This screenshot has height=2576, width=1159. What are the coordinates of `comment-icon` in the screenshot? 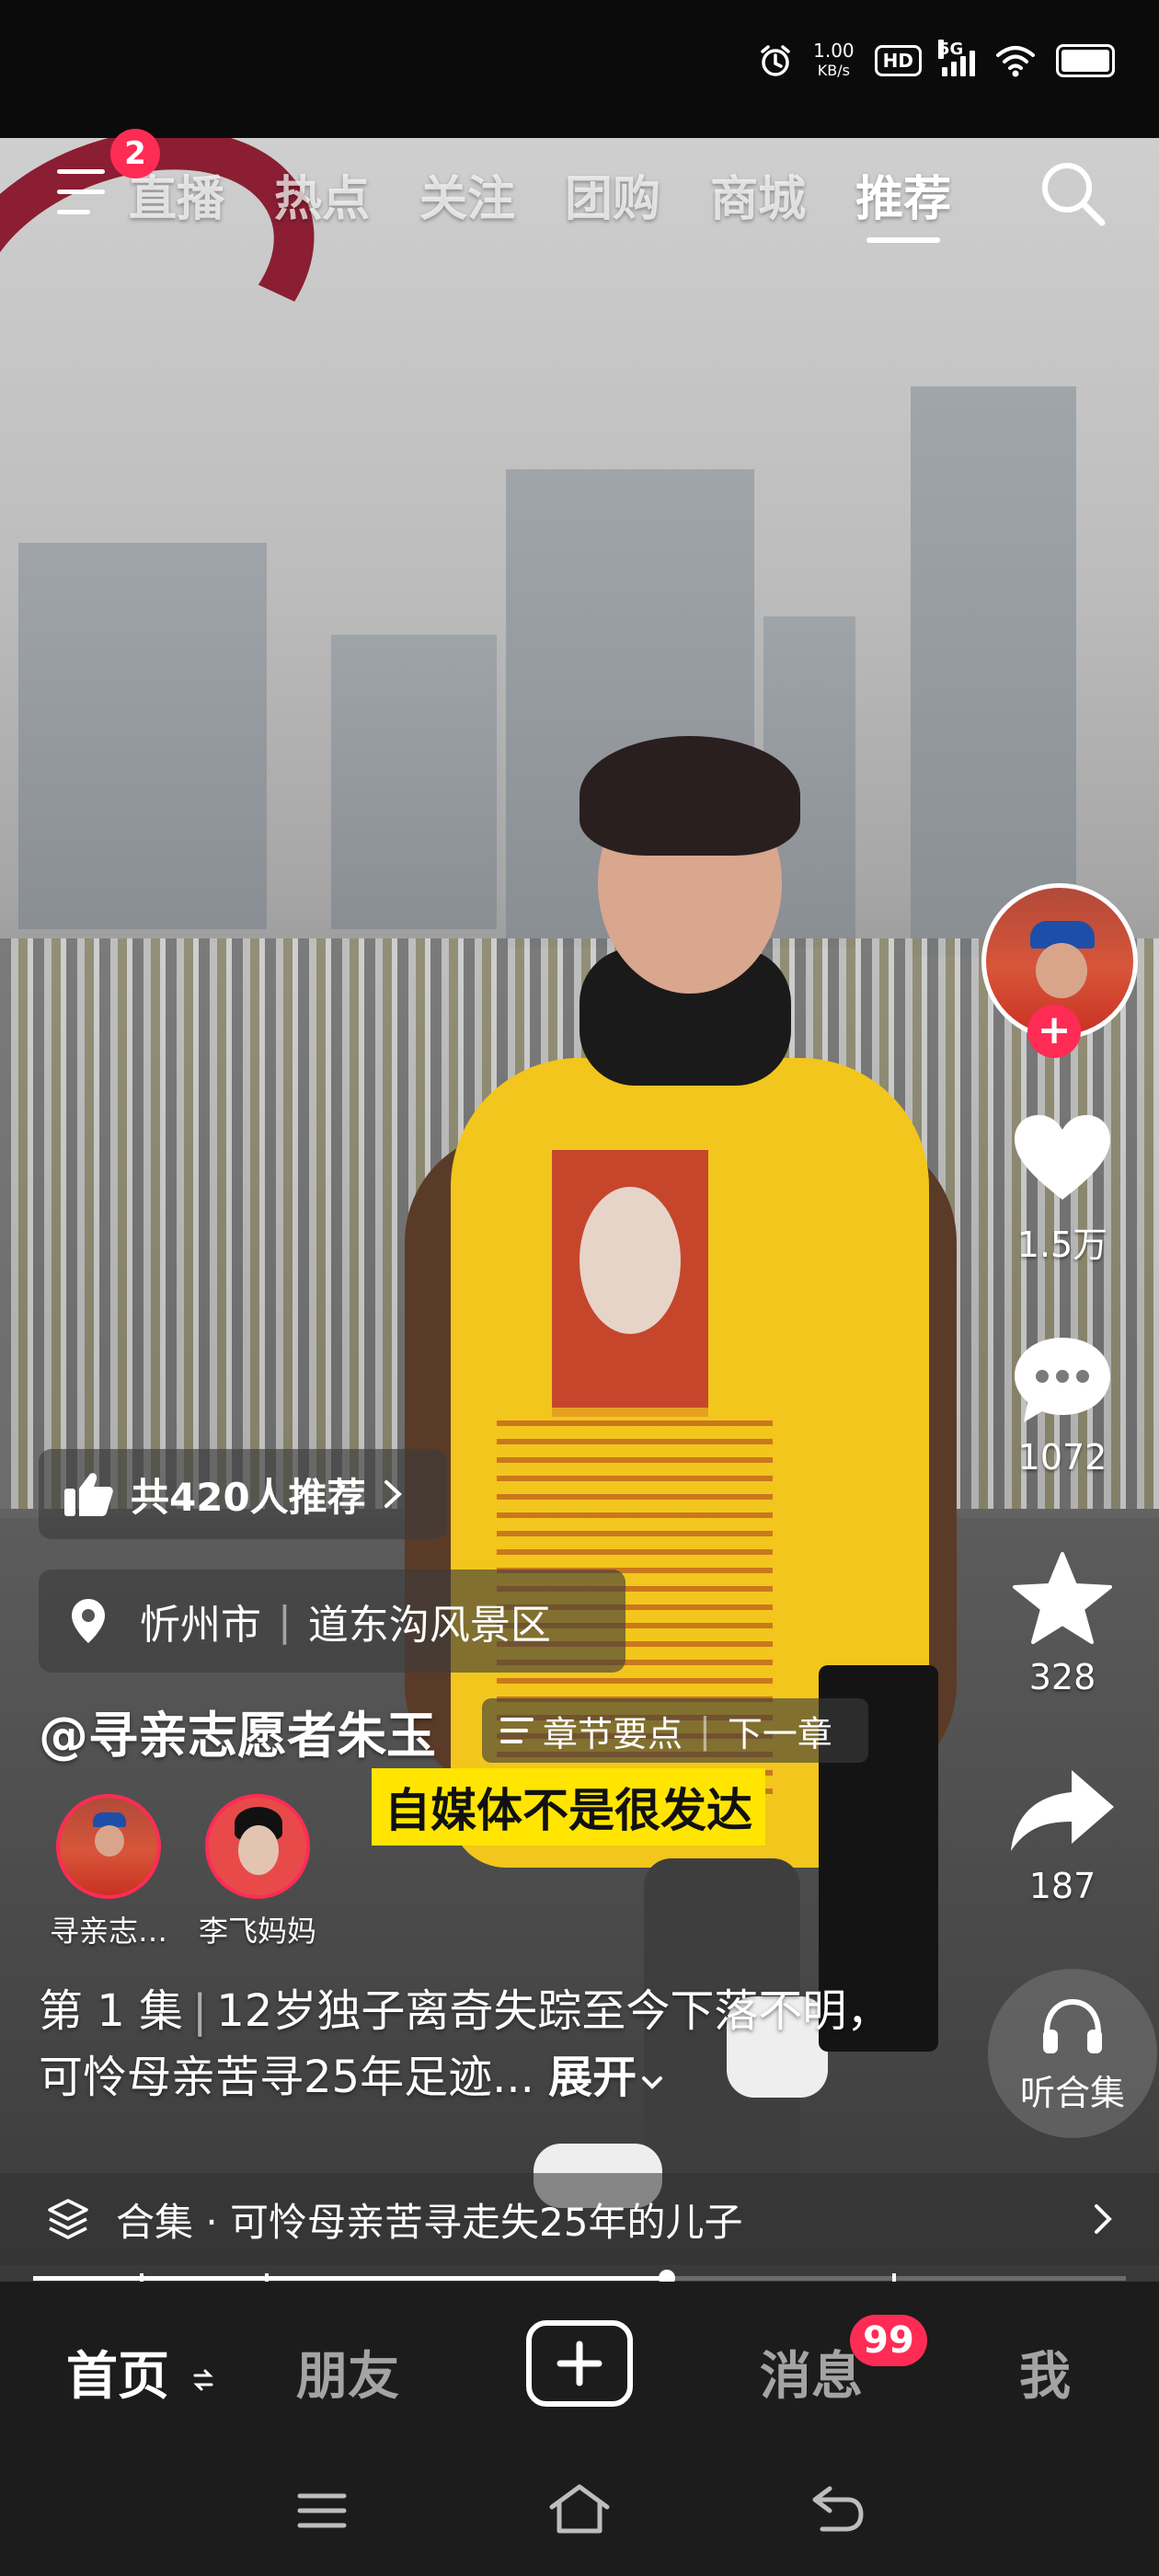 It's located at (1062, 1380).